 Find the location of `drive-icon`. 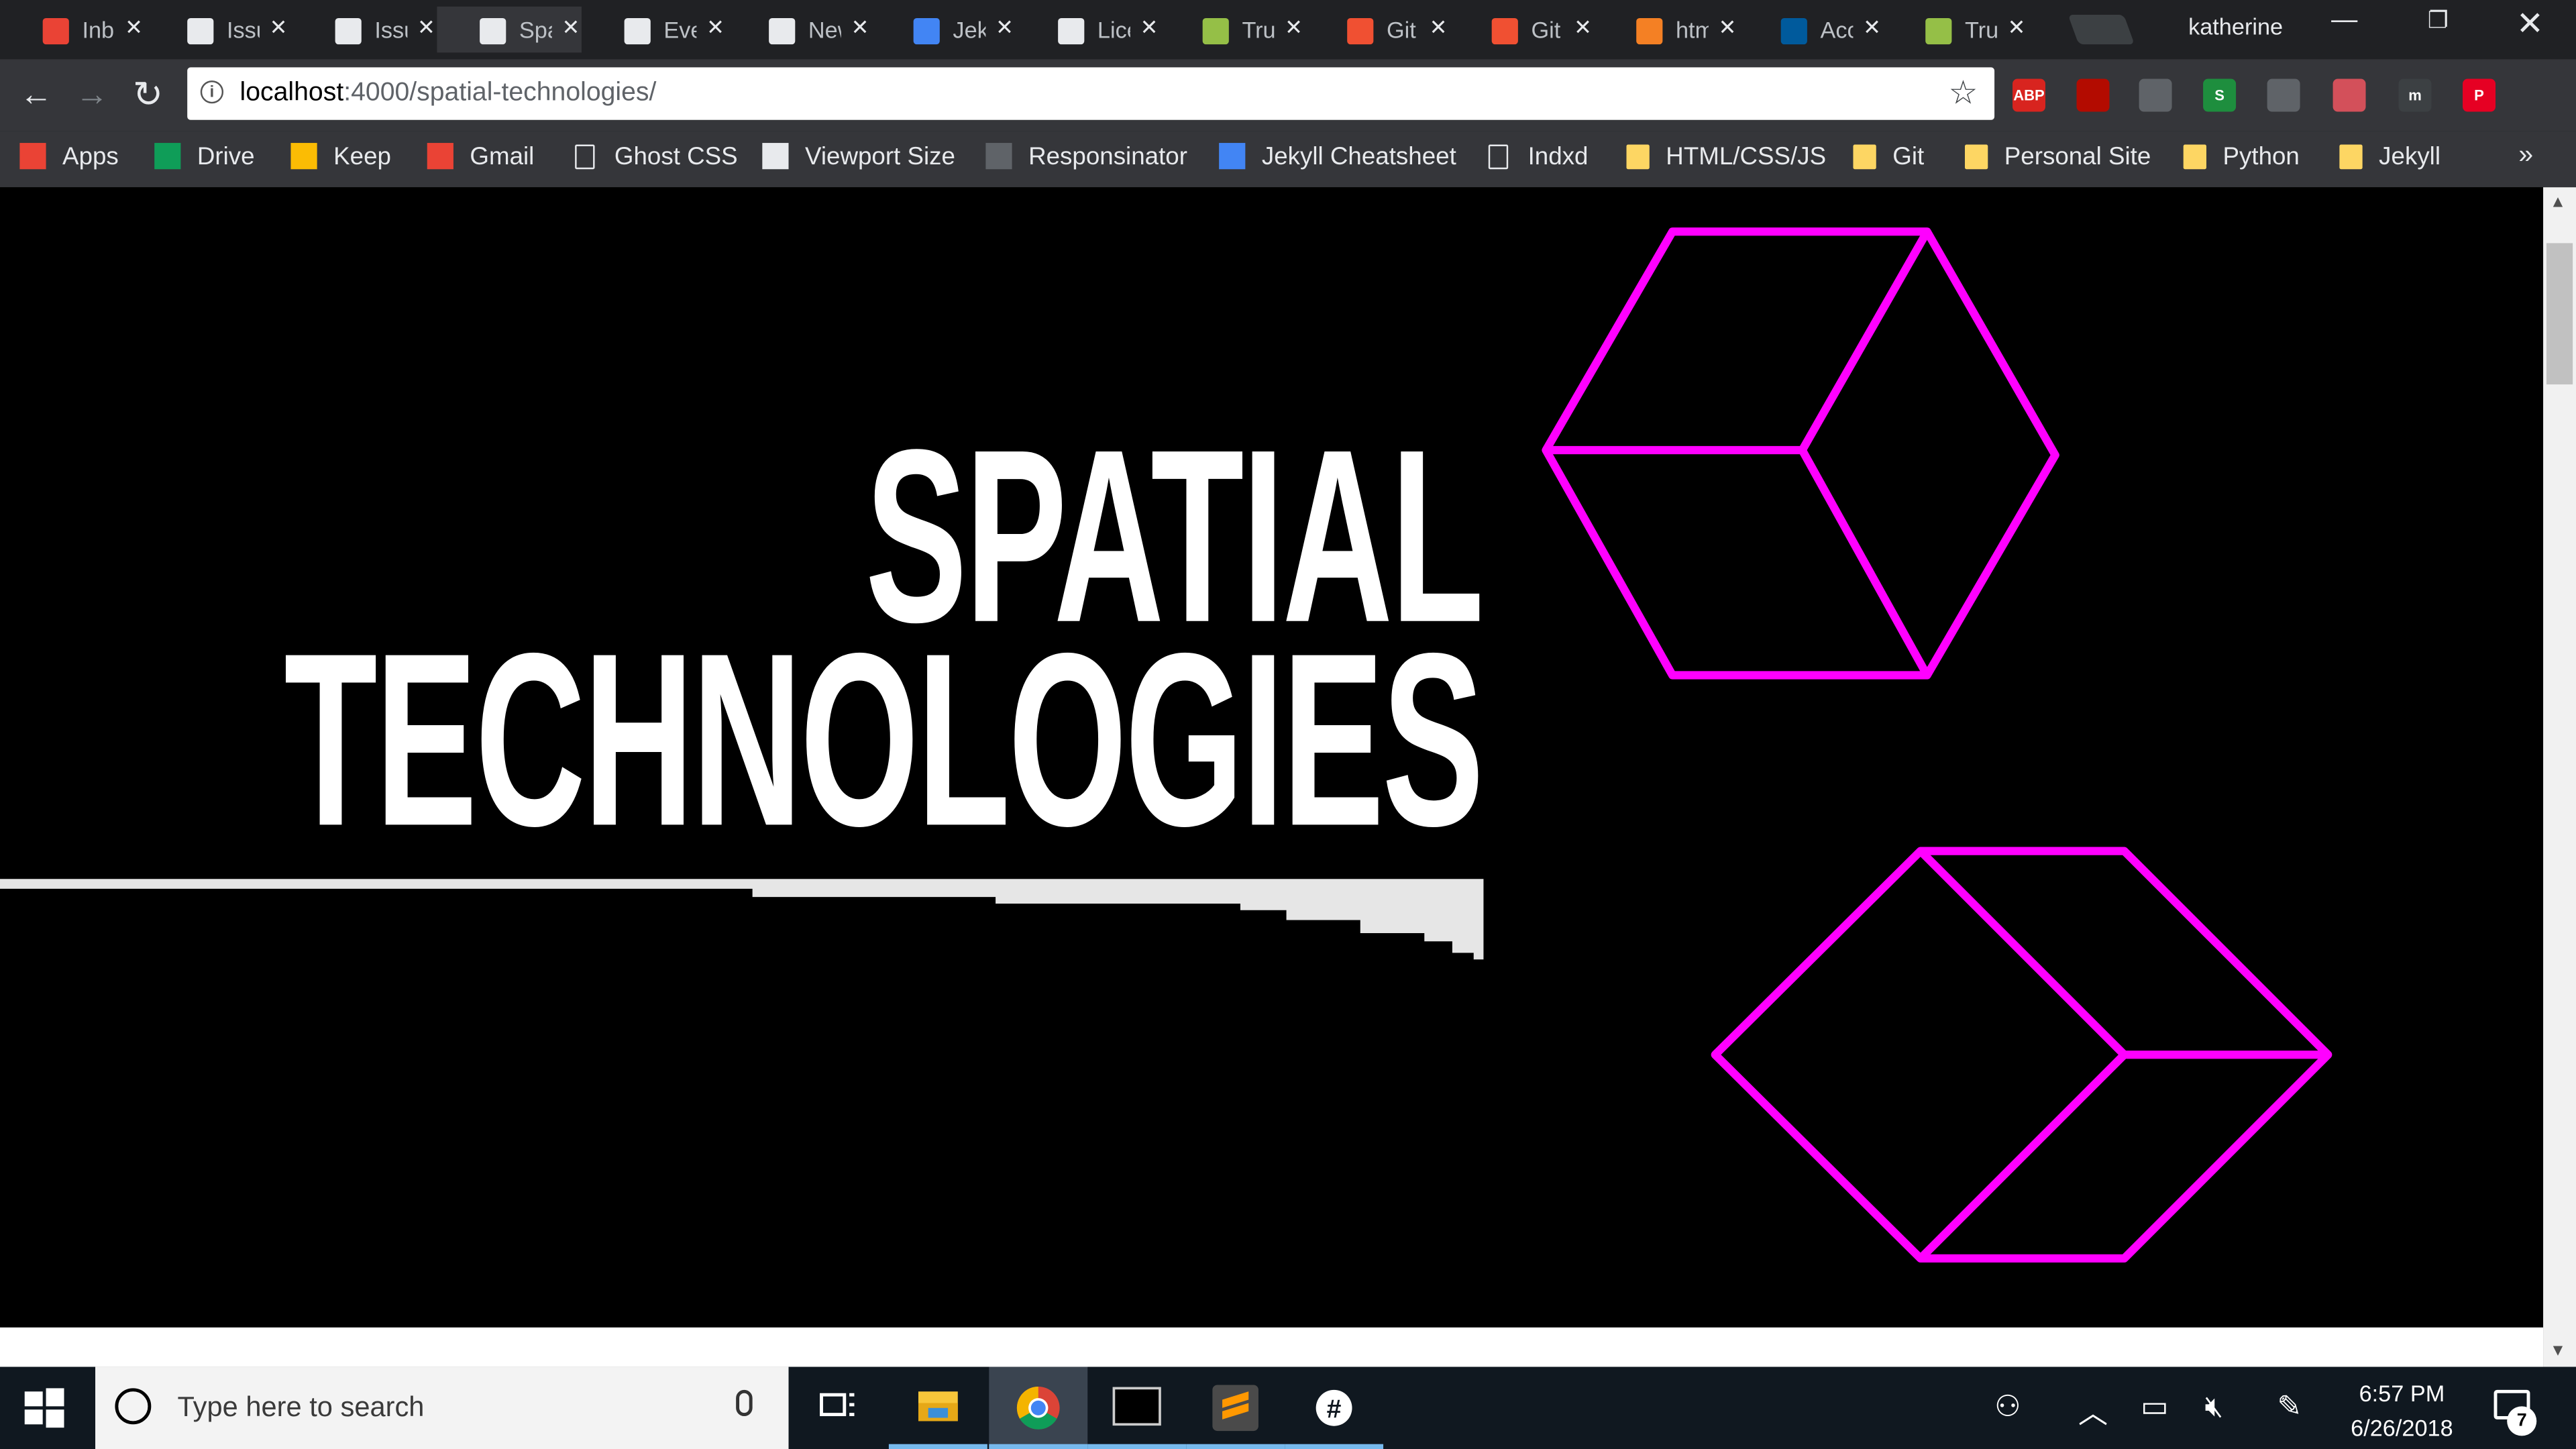

drive-icon is located at coordinates (167, 156).